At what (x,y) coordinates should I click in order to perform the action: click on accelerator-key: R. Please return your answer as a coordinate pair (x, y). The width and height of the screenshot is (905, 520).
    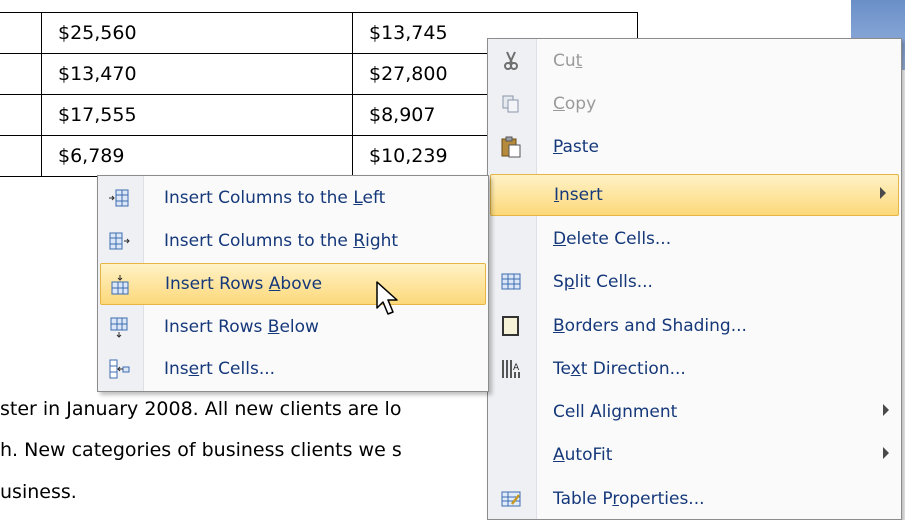
    Looking at the image, I should click on (359, 241).